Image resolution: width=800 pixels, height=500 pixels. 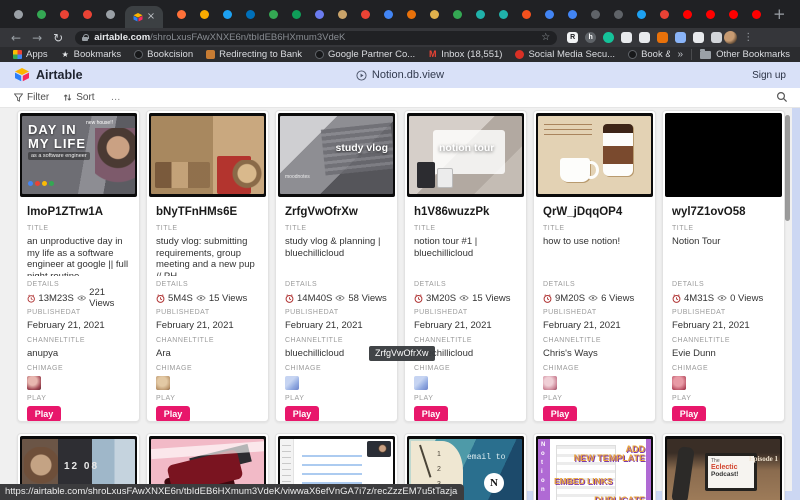 What do you see at coordinates (787, 168) in the screenshot?
I see `vertical-scrollbar` at bounding box center [787, 168].